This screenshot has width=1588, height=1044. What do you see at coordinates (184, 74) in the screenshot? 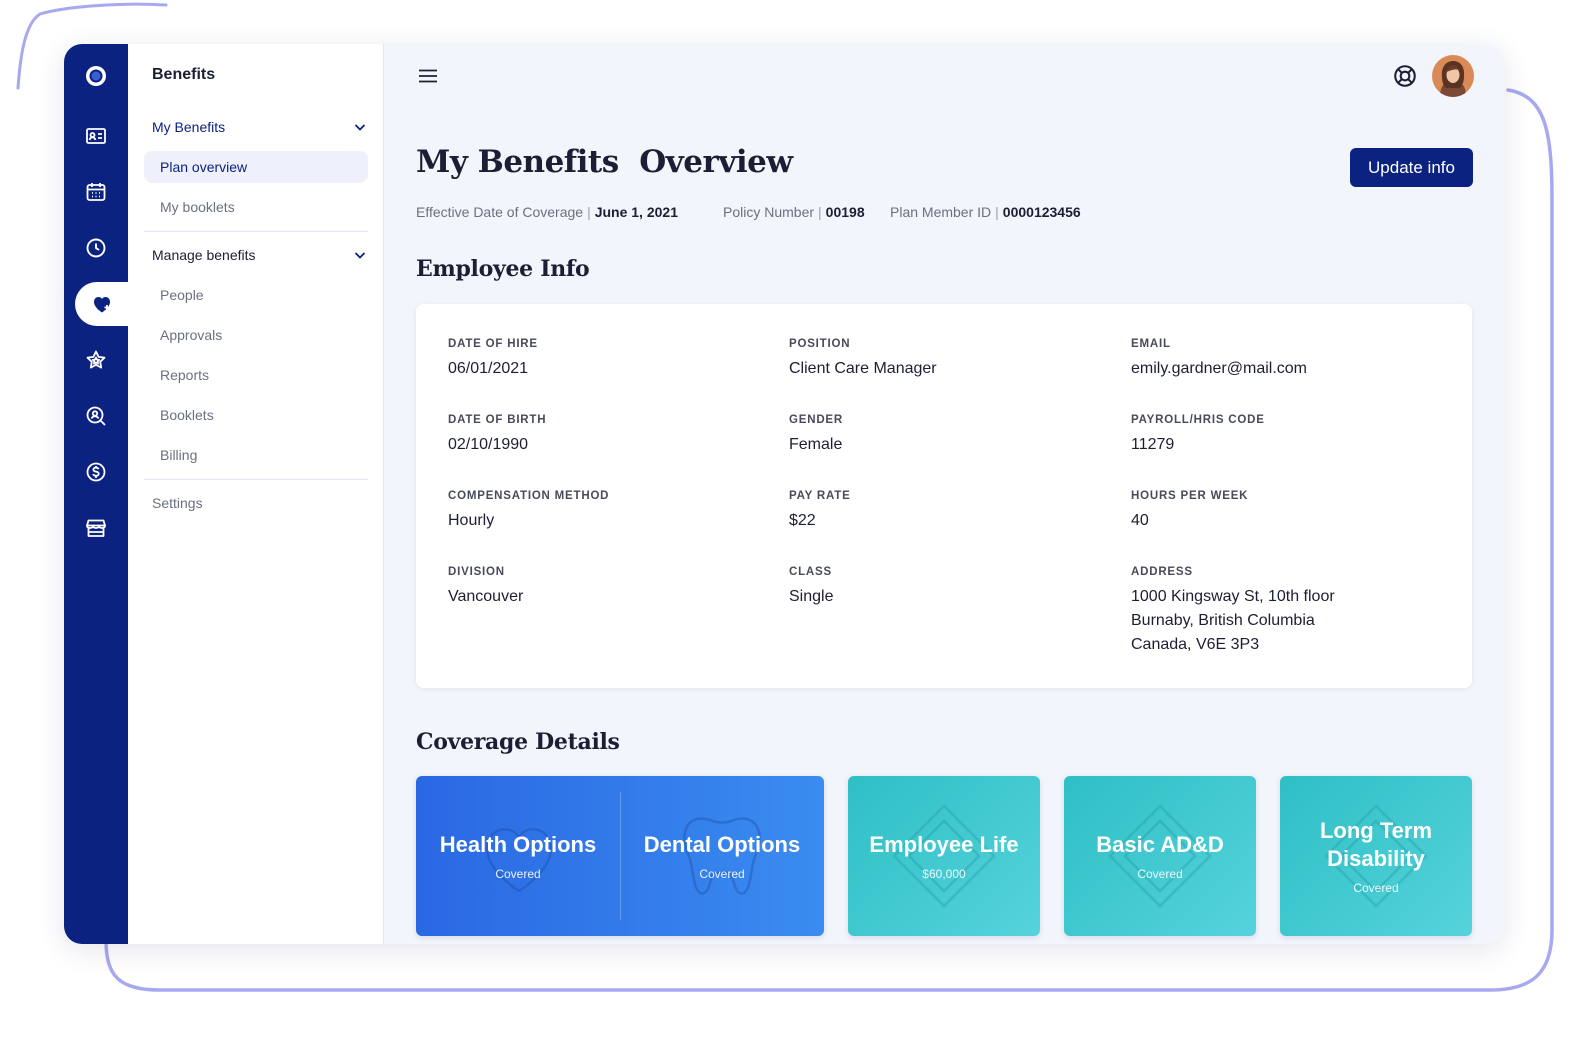
I see `subnav-title: Benefits` at bounding box center [184, 74].